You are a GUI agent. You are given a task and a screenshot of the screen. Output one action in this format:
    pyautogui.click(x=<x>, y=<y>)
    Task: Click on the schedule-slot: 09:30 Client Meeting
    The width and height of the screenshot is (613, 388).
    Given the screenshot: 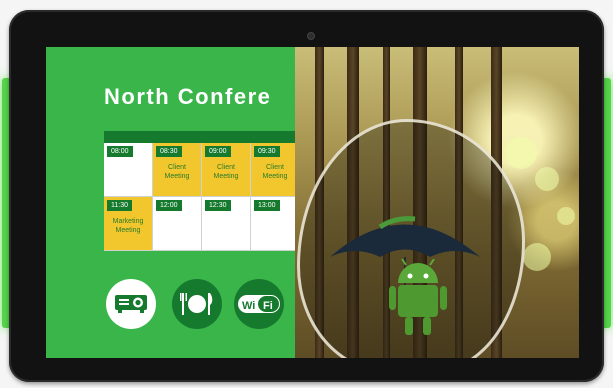 What is the action you would take?
    pyautogui.click(x=275, y=170)
    